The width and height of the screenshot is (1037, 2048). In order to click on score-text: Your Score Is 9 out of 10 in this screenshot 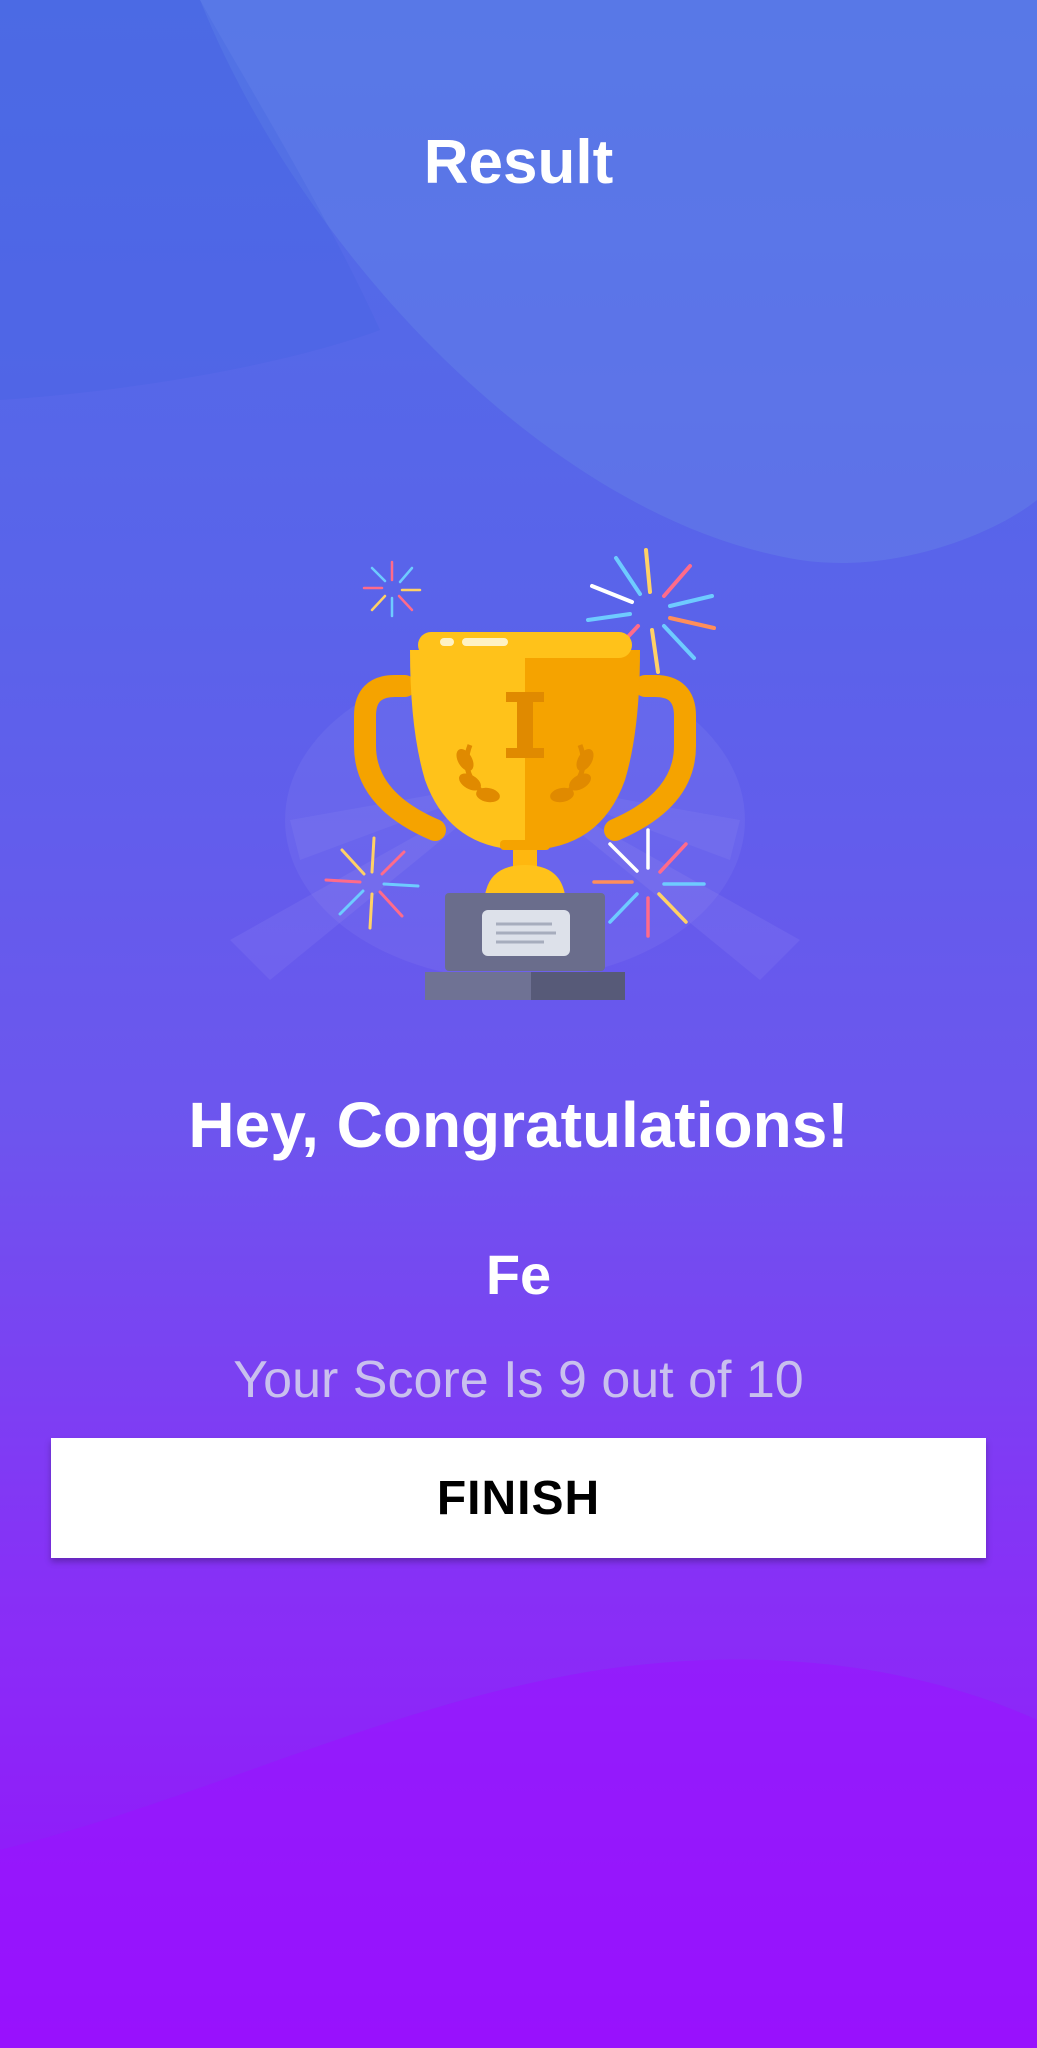, I will do `click(518, 1380)`.